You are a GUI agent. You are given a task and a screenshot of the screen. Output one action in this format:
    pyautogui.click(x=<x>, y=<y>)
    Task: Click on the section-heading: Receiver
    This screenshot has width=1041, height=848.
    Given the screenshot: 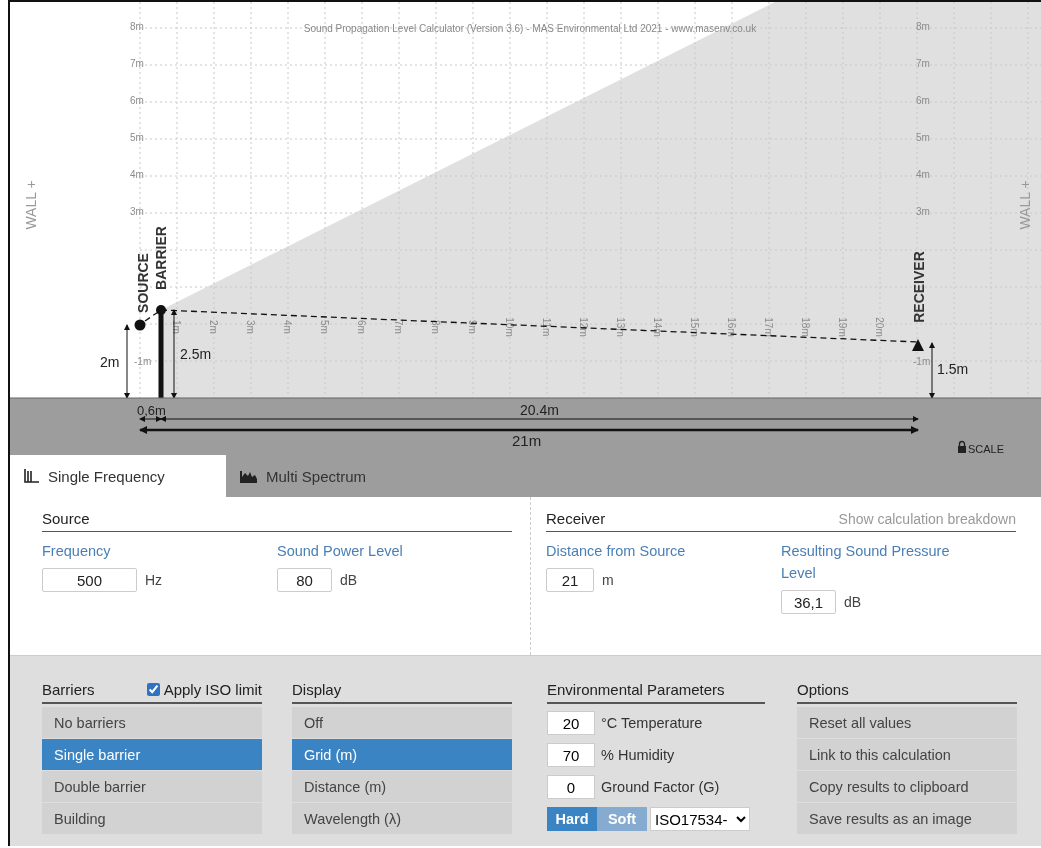 What is the action you would take?
    pyautogui.click(x=576, y=518)
    